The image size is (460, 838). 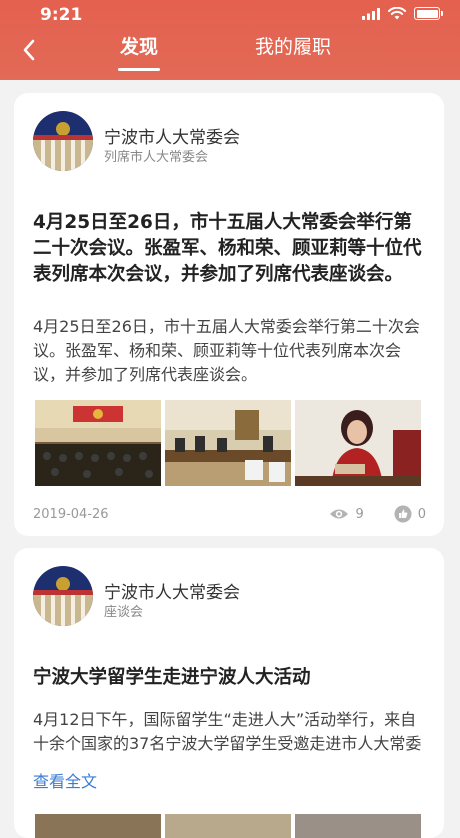 What do you see at coordinates (124, 612) in the screenshot?
I see `author-subtitle: 座谈会` at bounding box center [124, 612].